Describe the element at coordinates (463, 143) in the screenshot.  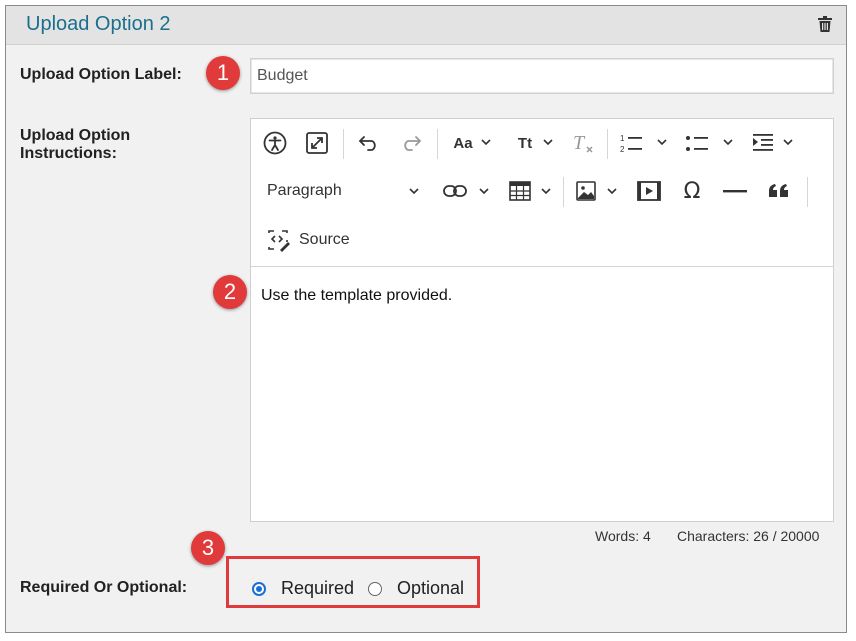
I see `font-size-button: Aa` at that location.